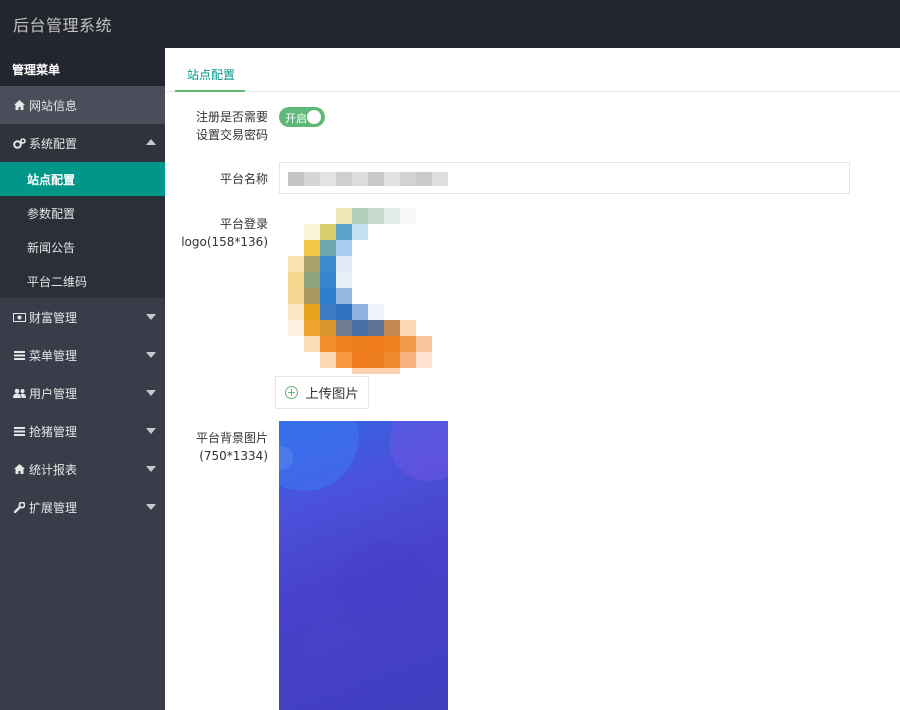 This screenshot has width=900, height=710. What do you see at coordinates (53, 355) in the screenshot?
I see `sidebar-item-label: 菜单管理` at bounding box center [53, 355].